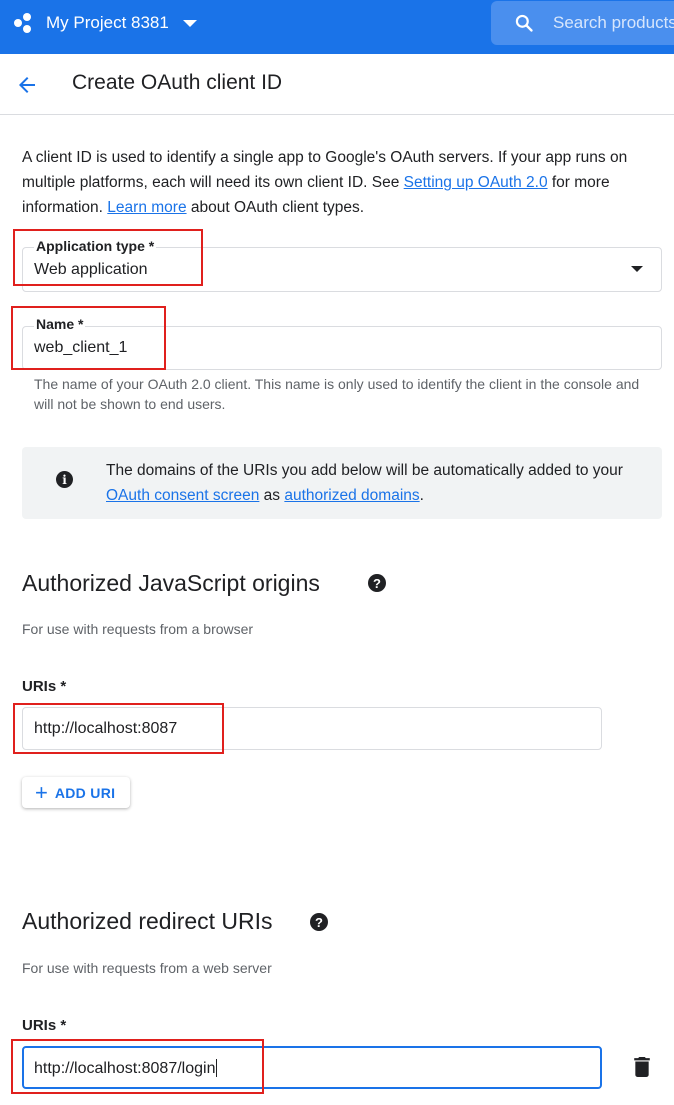 This screenshot has width=674, height=1105. I want to click on trash-icon, so click(642, 1067).